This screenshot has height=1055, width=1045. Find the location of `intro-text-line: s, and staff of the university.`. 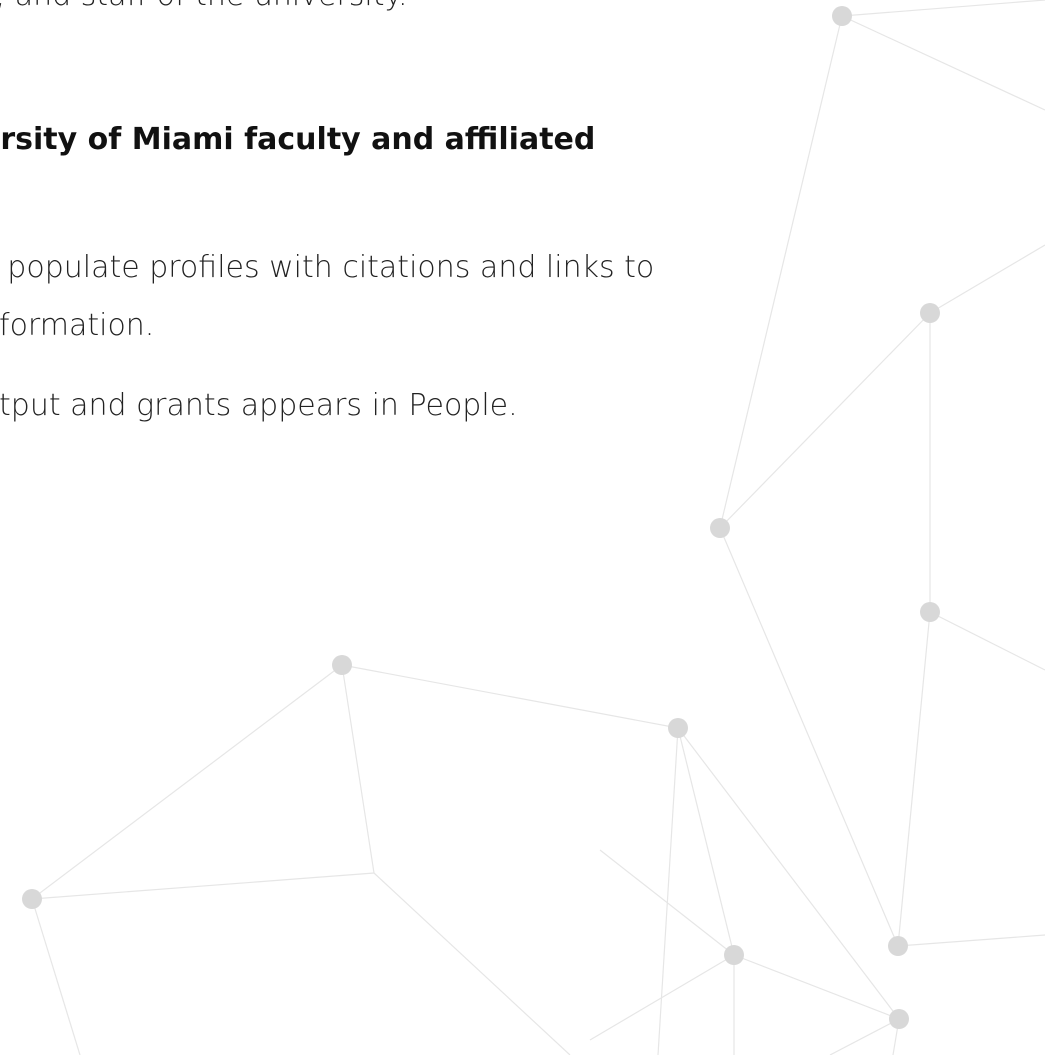

intro-text-line: s, and staff of the university. is located at coordinates (204, 7).